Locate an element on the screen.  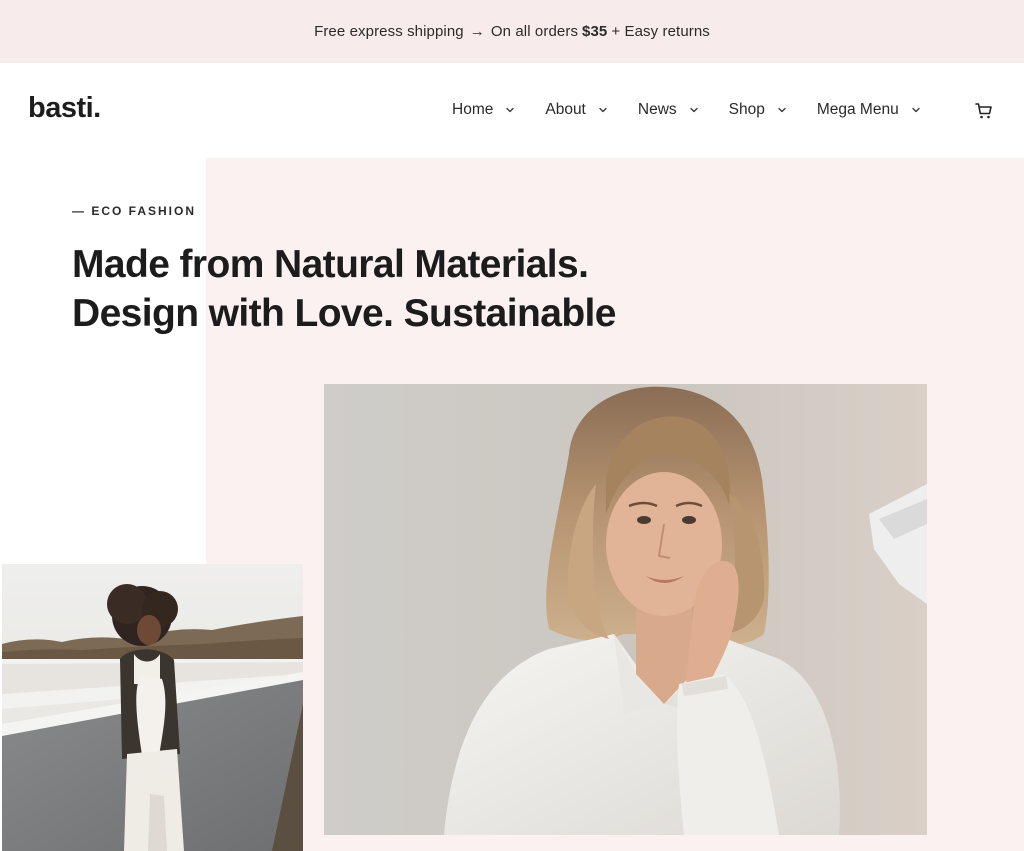
hero-secondary-photo is located at coordinates (152, 707).